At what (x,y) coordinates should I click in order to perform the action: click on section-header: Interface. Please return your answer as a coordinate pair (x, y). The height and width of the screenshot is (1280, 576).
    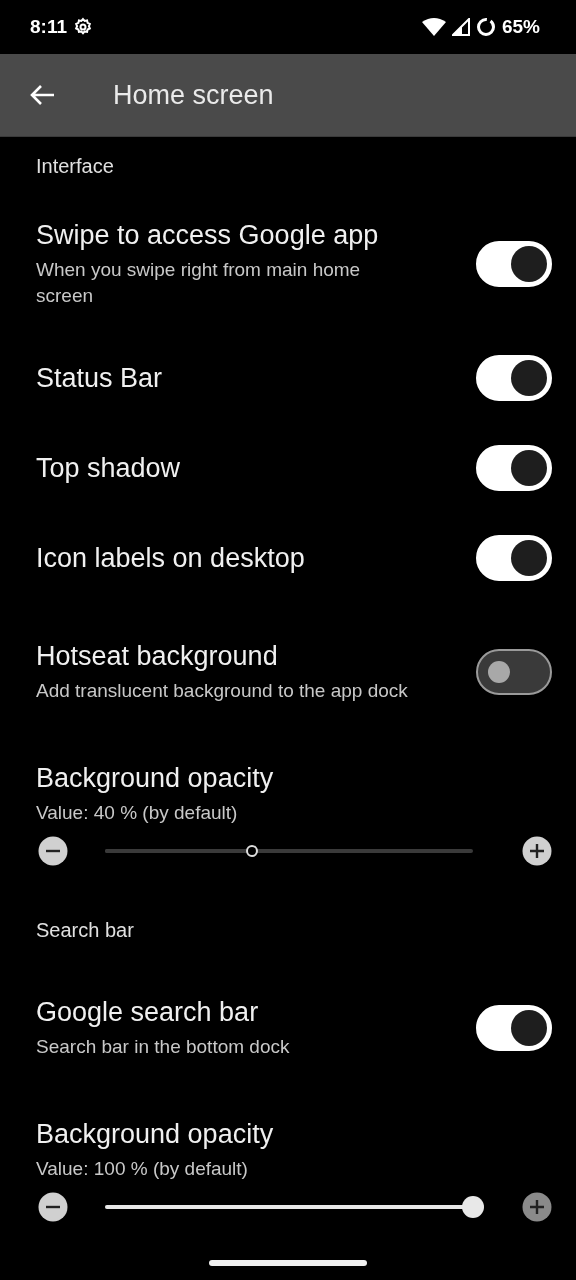
    Looking at the image, I should click on (75, 166).